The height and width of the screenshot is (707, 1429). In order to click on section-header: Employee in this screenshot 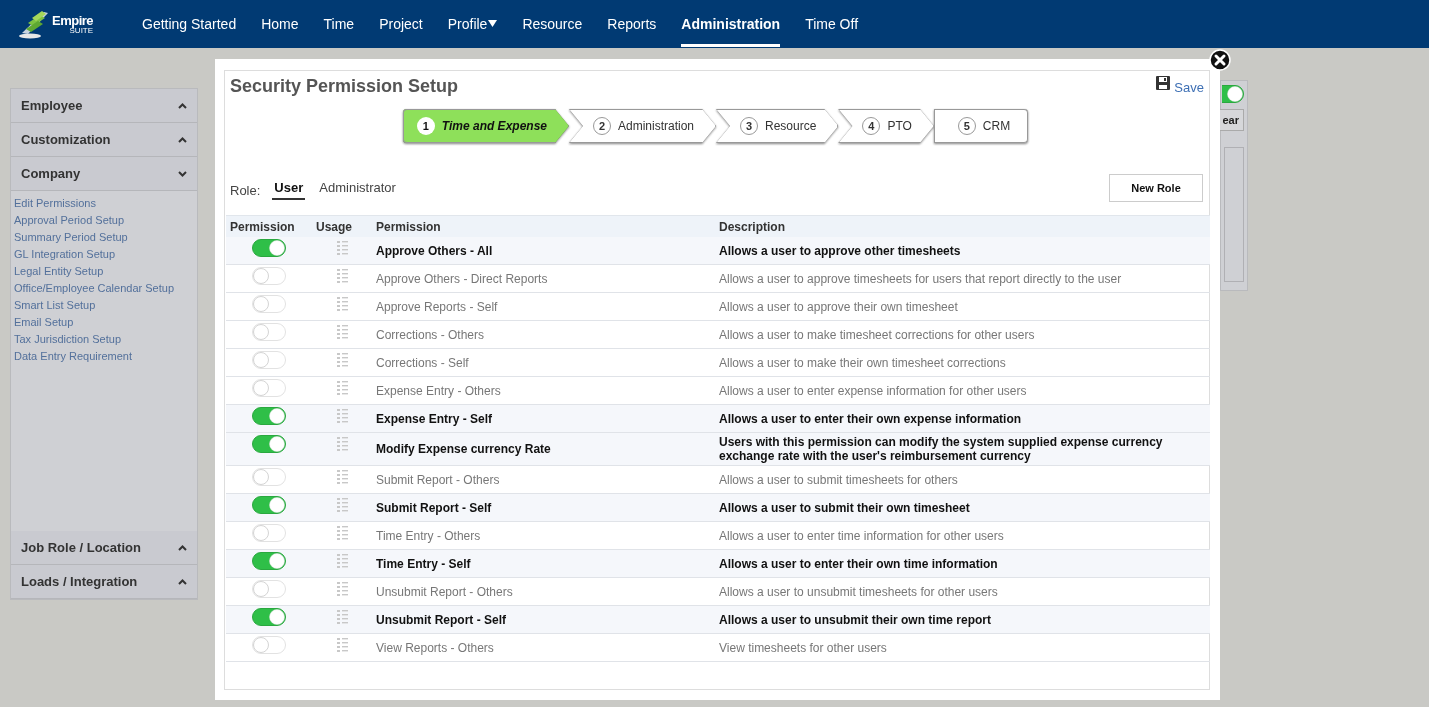, I will do `click(104, 106)`.